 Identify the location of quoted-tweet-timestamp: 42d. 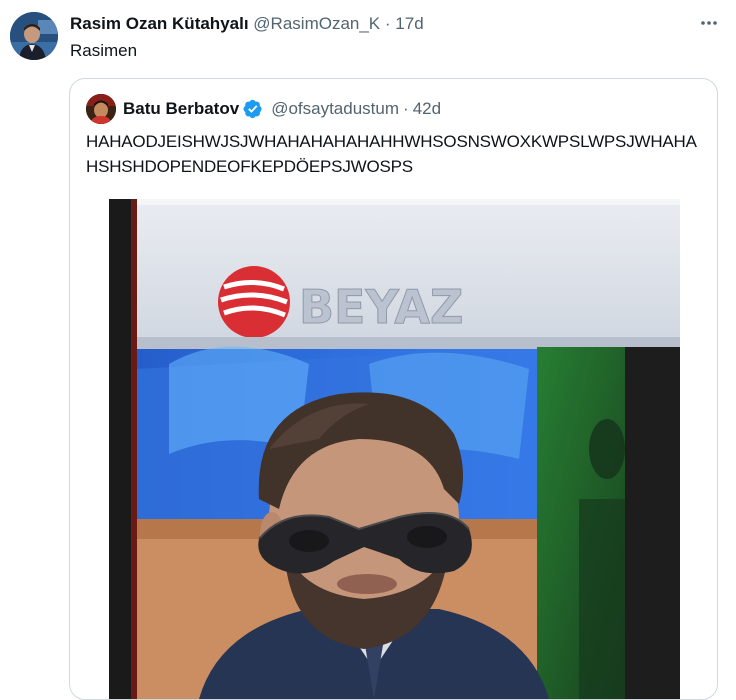
(427, 109).